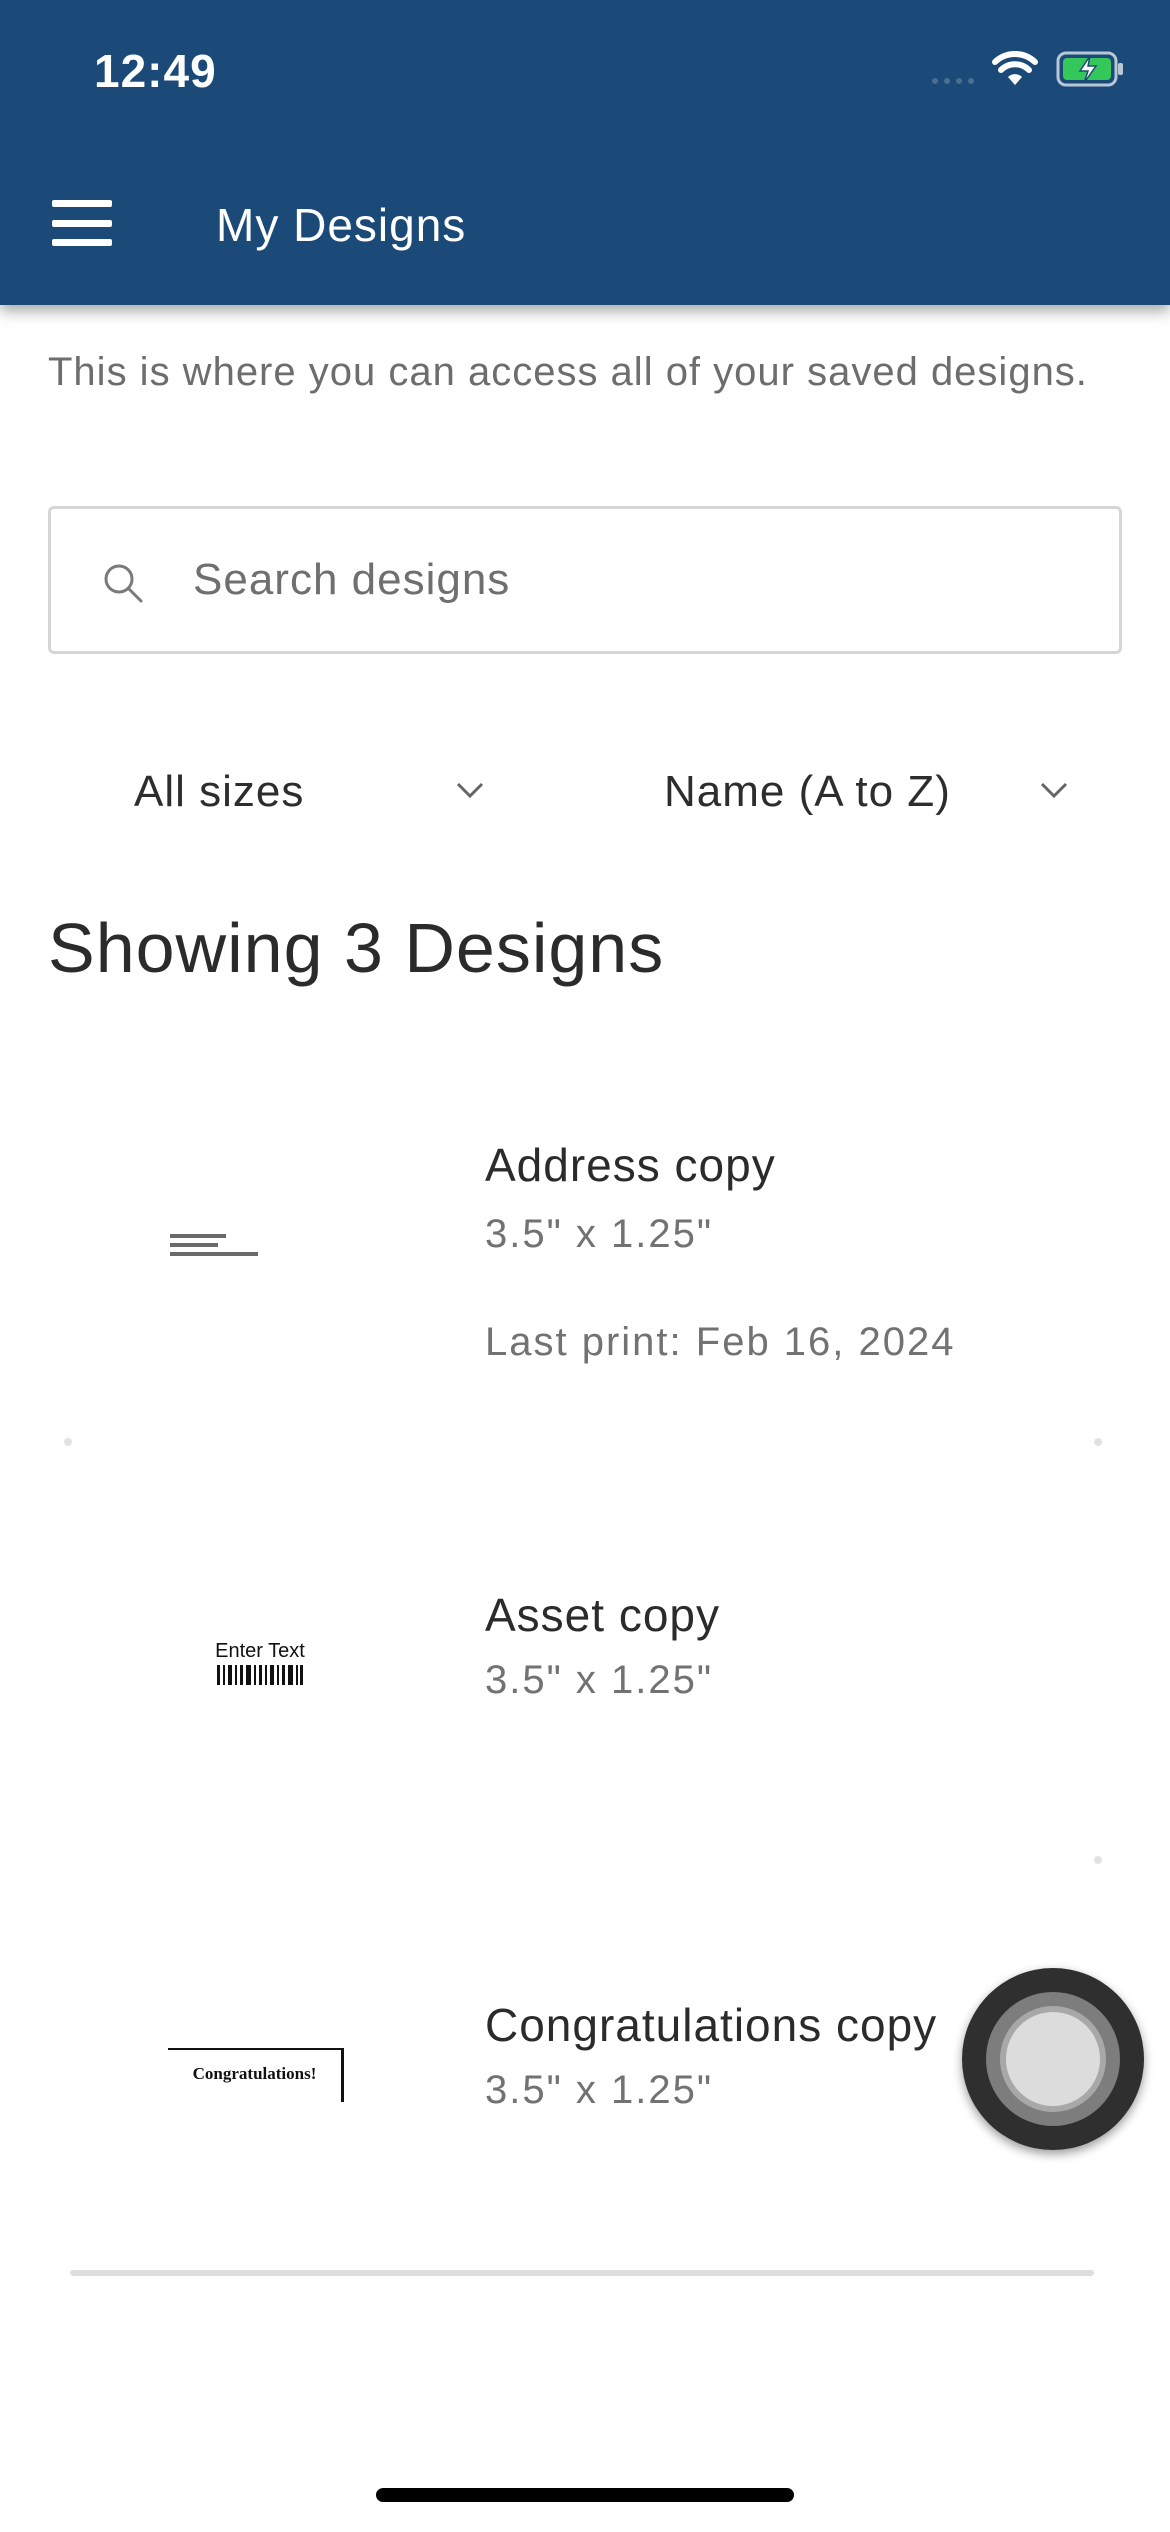 The height and width of the screenshot is (2532, 1170). Describe the element at coordinates (711, 2025) in the screenshot. I see `design-name: Congratulations copy` at that location.